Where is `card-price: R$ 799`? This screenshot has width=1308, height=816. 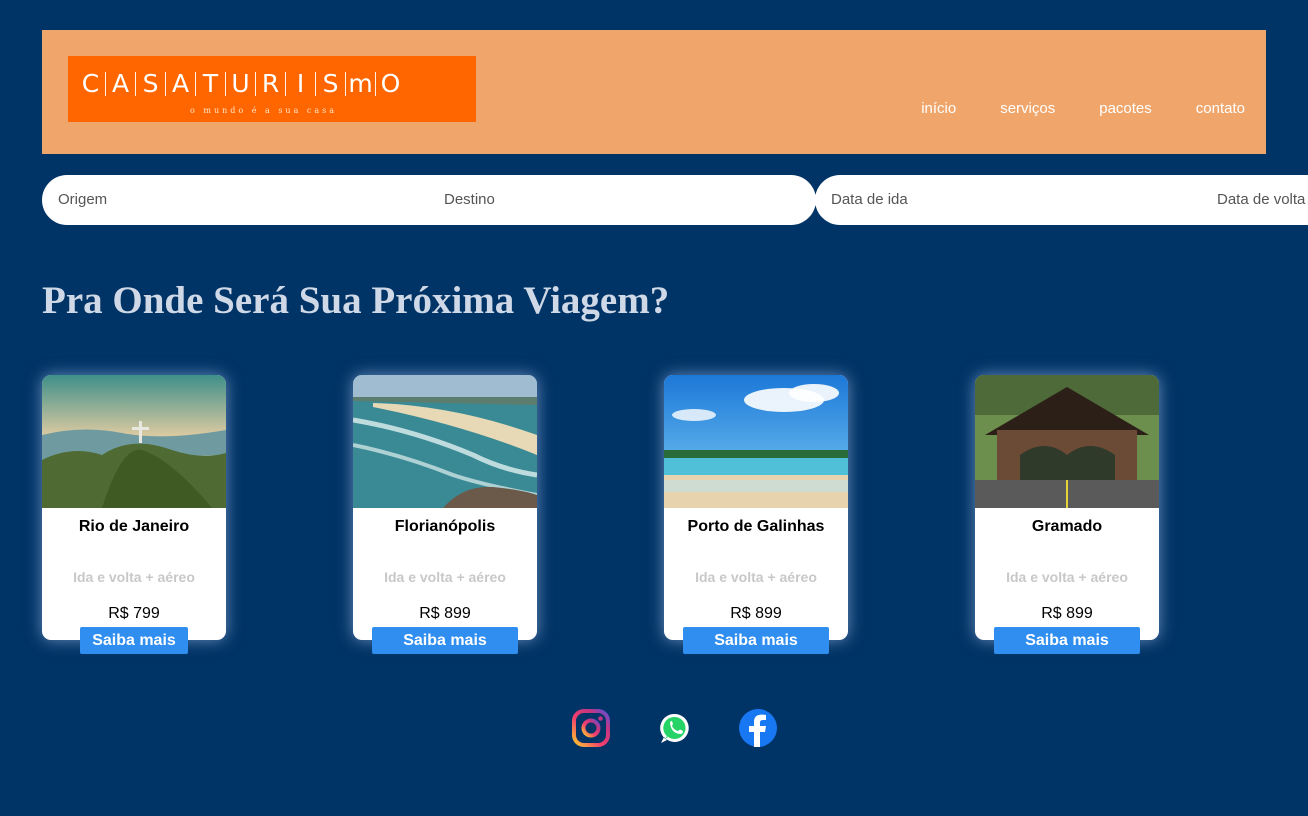
card-price: R$ 799 is located at coordinates (134, 613).